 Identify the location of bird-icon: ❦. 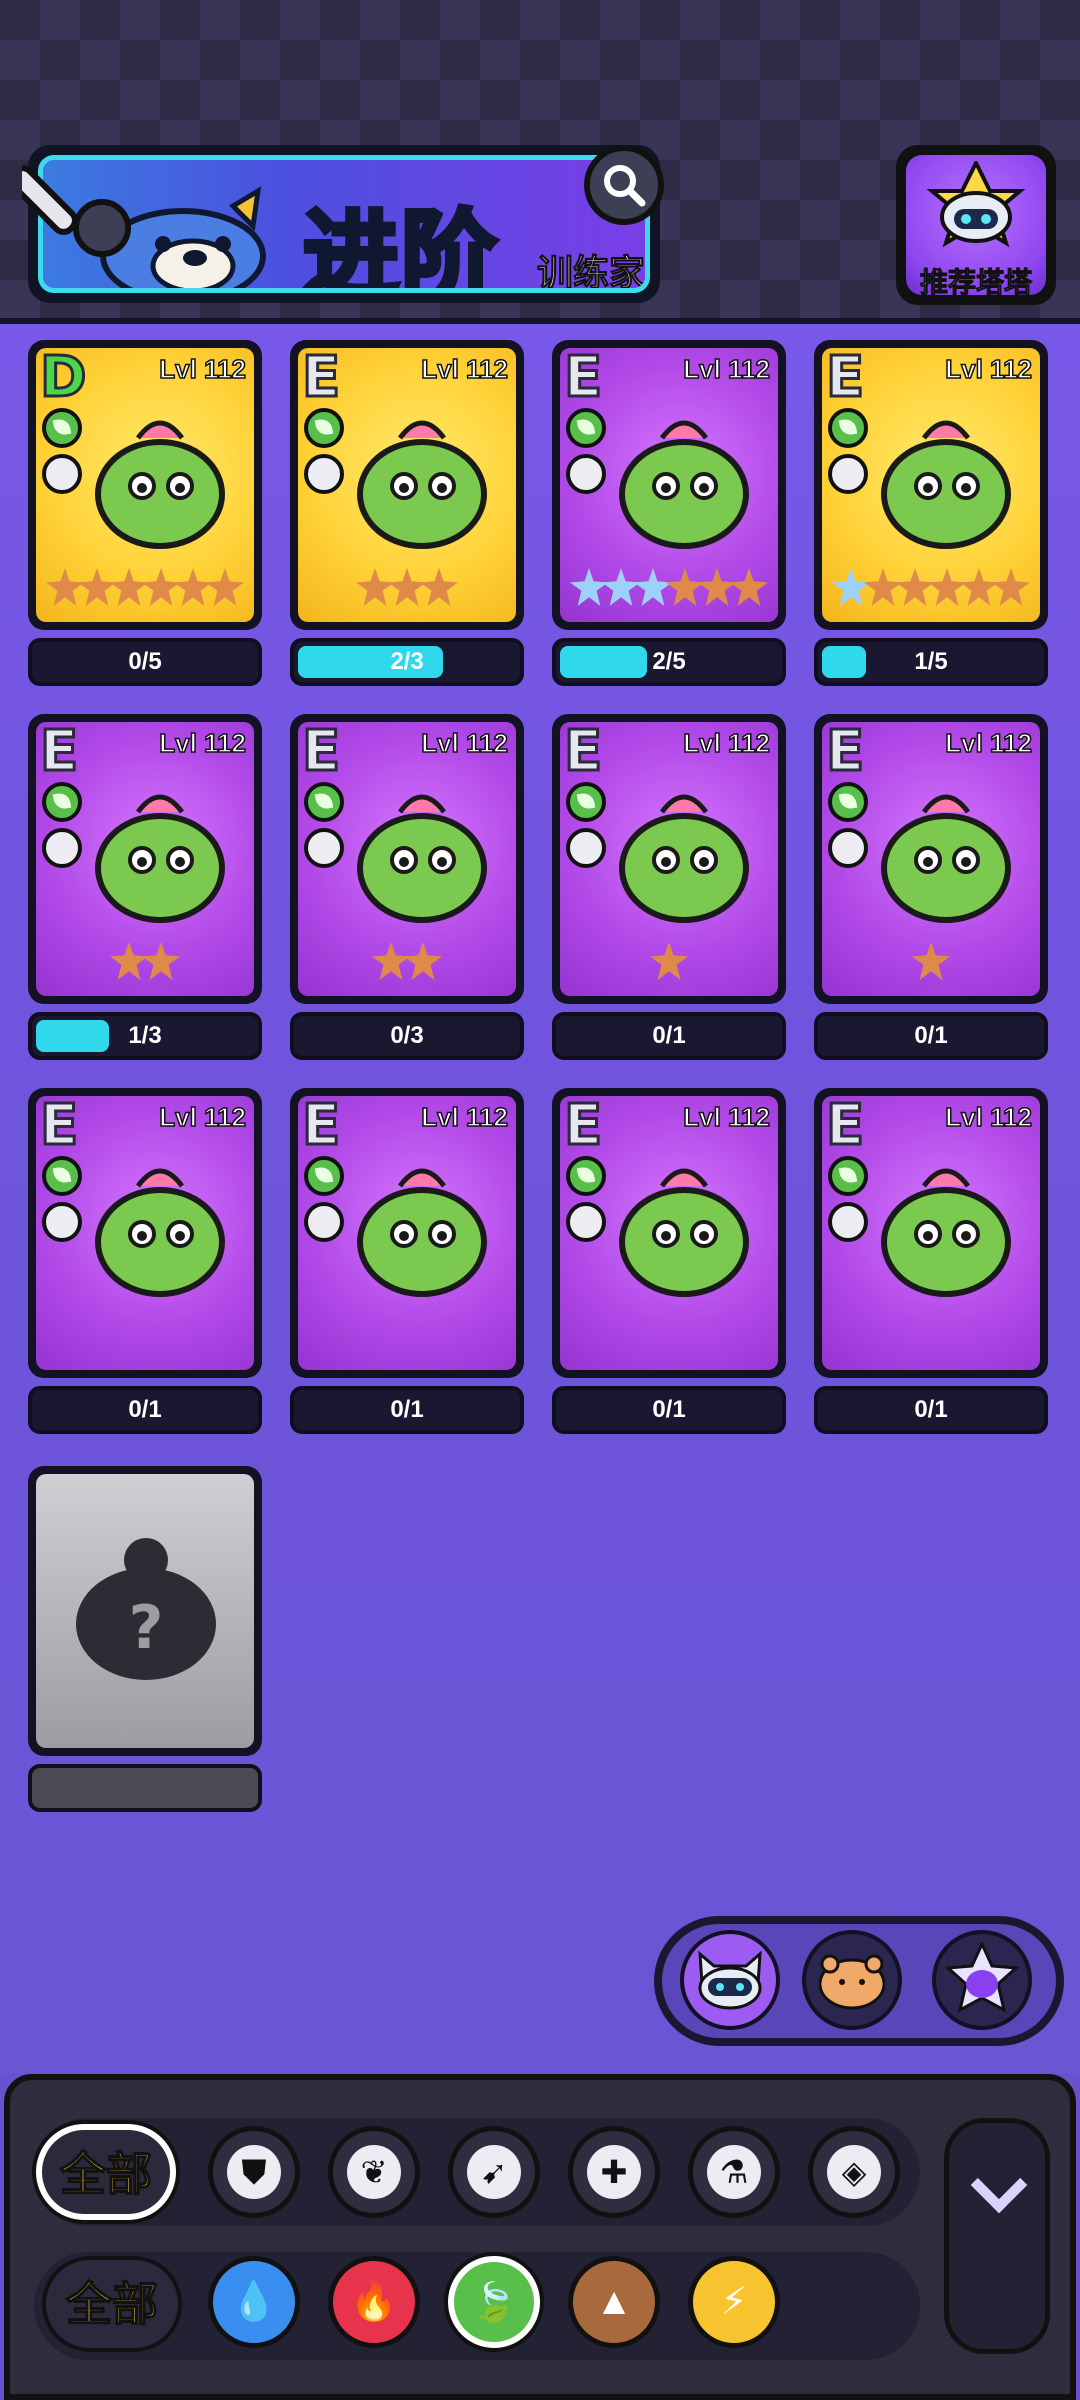
(374, 2172).